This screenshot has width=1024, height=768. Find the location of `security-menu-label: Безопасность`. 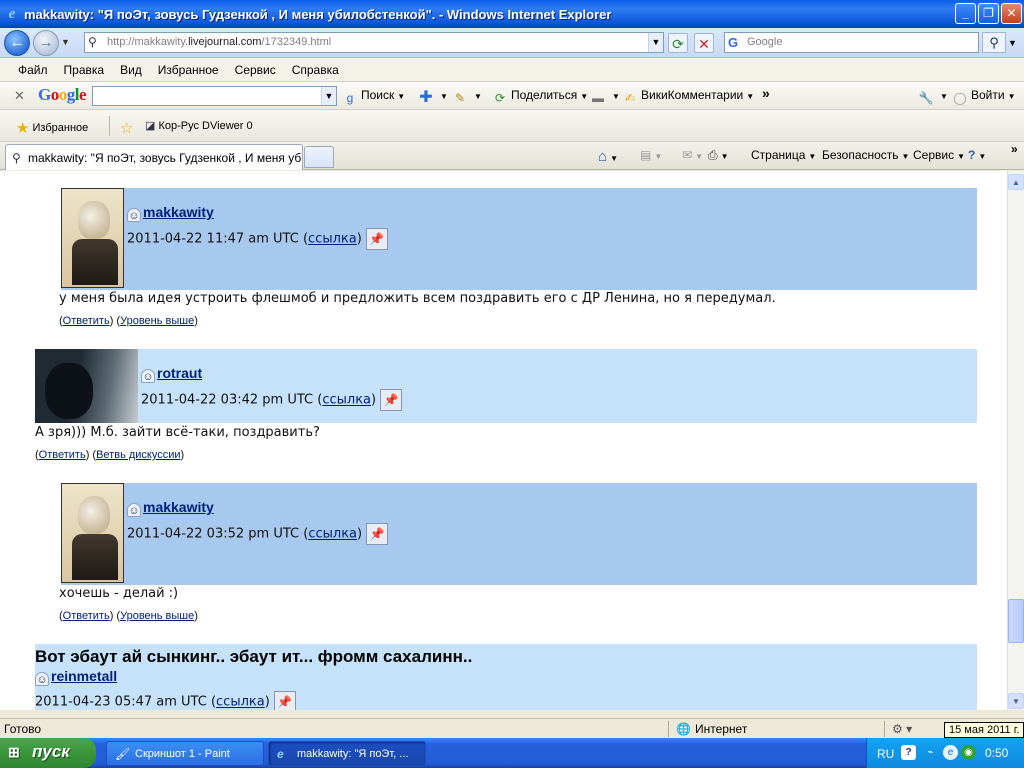

security-menu-label: Безопасность is located at coordinates (860, 155).